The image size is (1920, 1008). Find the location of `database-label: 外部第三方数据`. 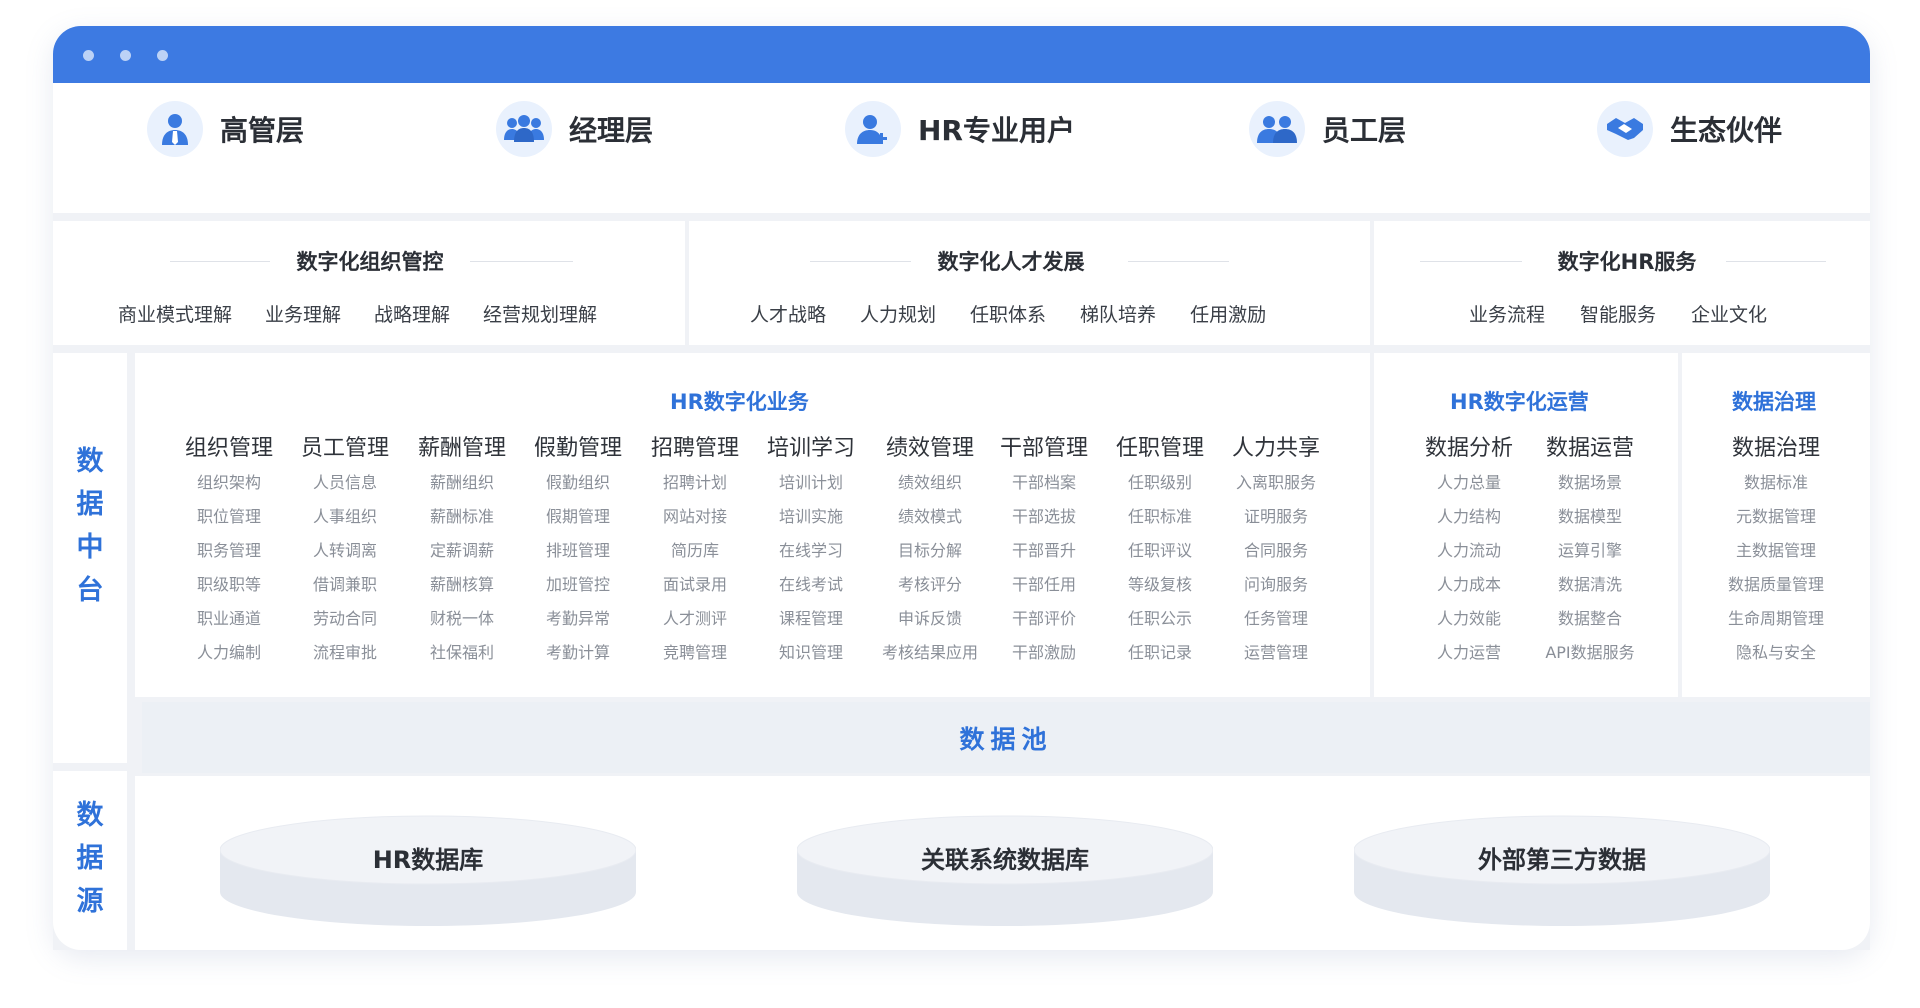

database-label: 外部第三方数据 is located at coordinates (1562, 860).